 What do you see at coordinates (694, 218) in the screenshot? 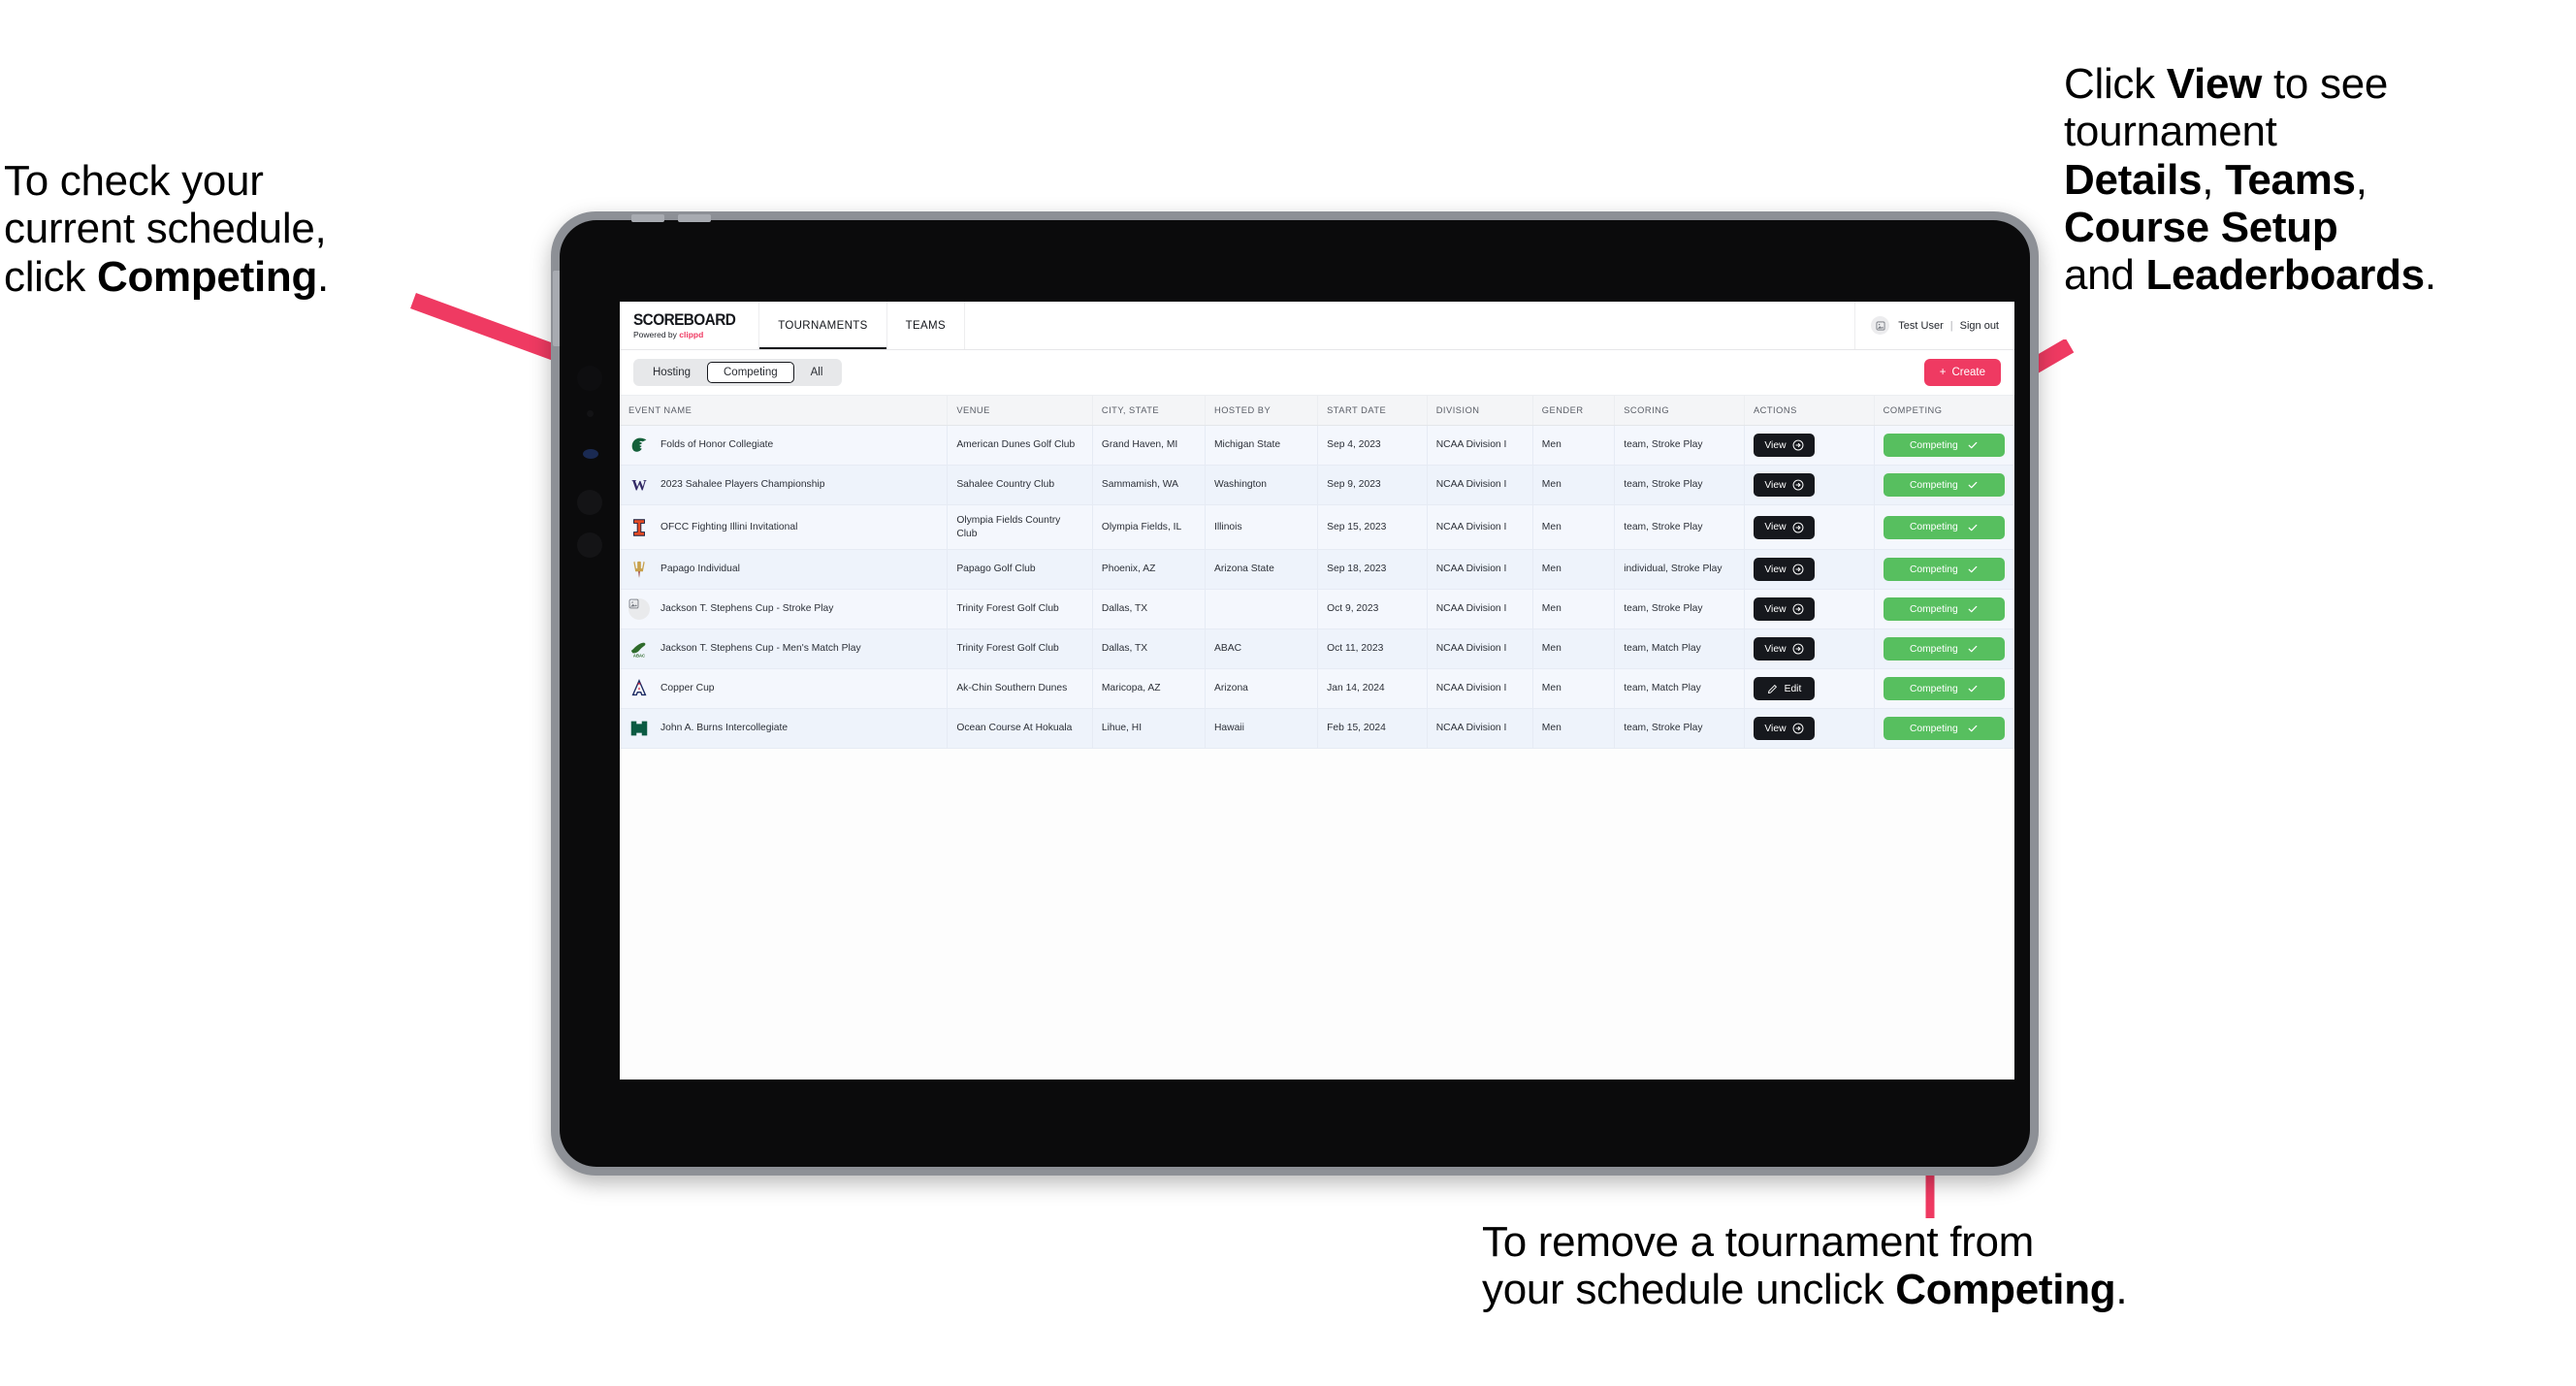
I see `volume-down-button` at bounding box center [694, 218].